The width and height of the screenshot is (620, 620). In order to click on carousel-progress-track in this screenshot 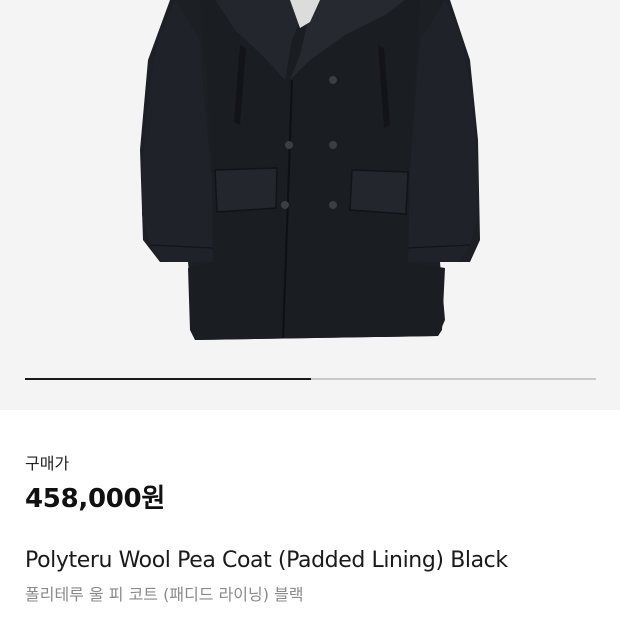, I will do `click(310, 379)`.